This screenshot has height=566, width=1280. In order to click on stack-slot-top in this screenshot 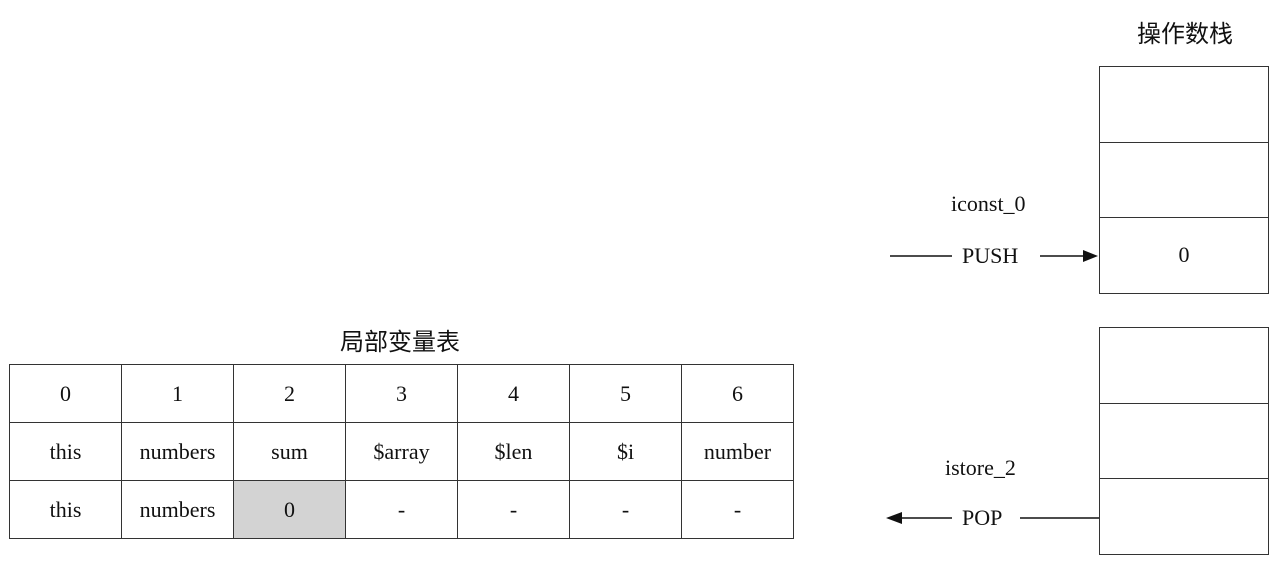, I will do `click(1184, 515)`.